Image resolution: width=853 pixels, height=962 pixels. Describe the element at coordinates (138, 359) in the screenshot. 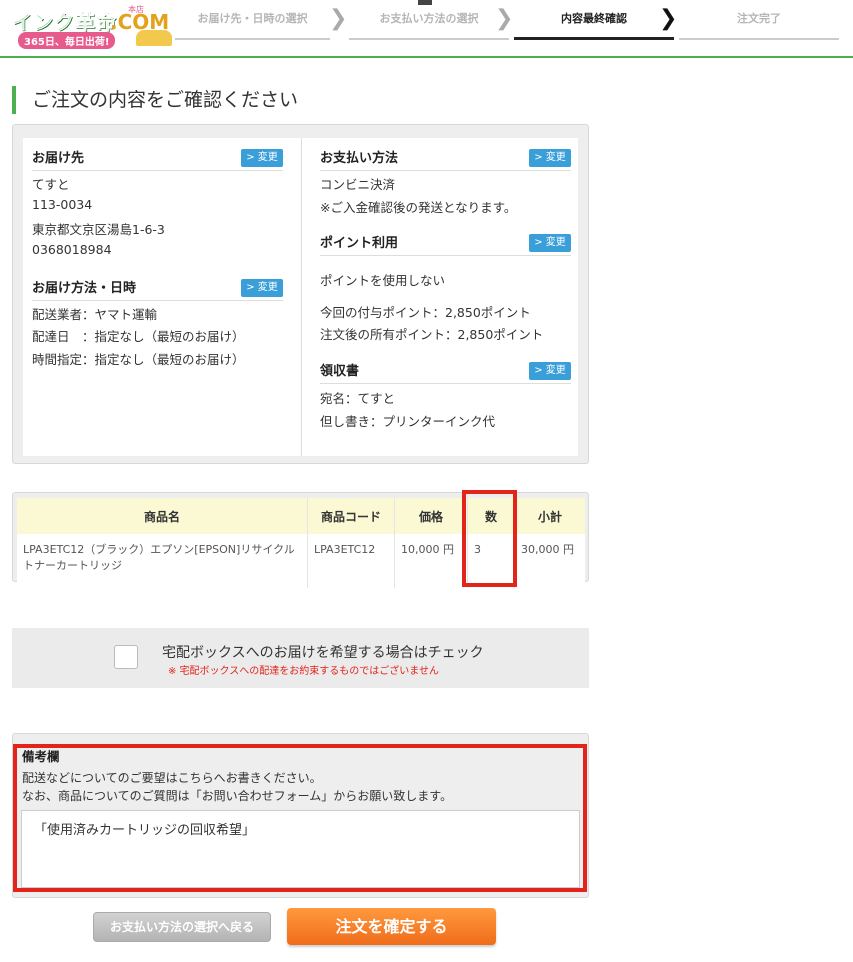

I see `shipping-time: 時間指定：指定なし（最短のお届け）` at that location.